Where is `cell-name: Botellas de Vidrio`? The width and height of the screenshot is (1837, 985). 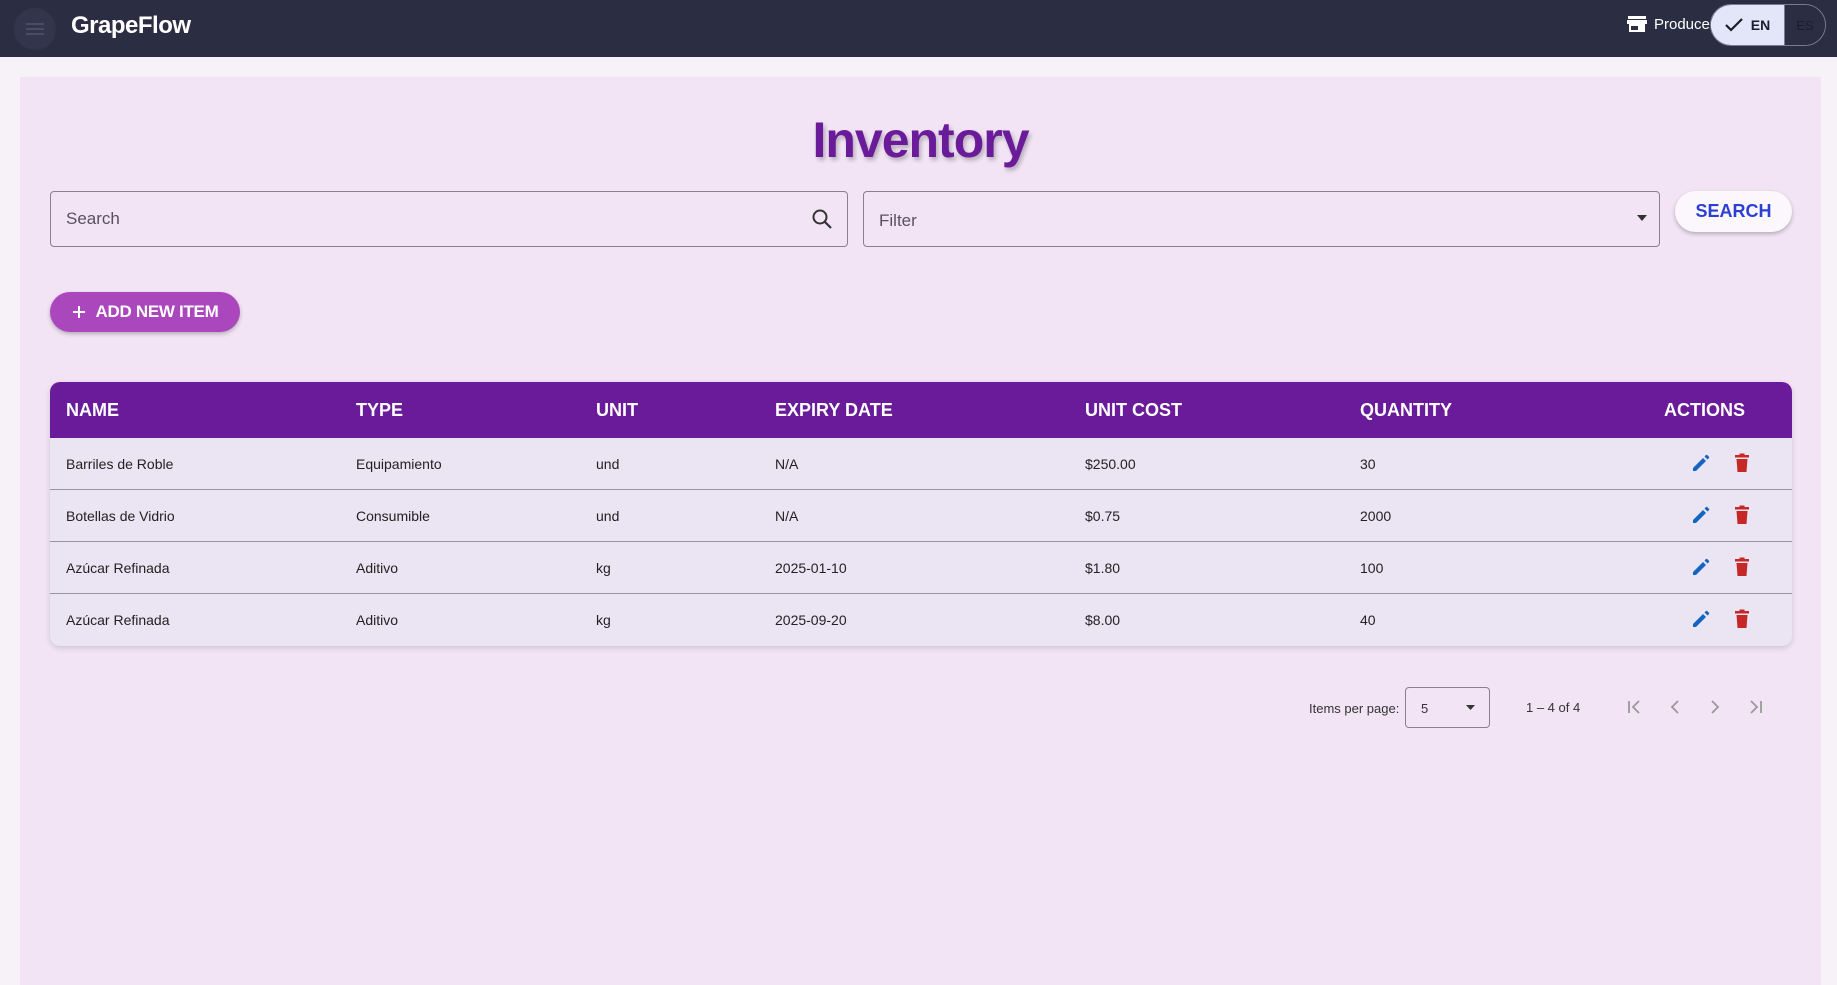
cell-name: Botellas de Vidrio is located at coordinates (120, 516).